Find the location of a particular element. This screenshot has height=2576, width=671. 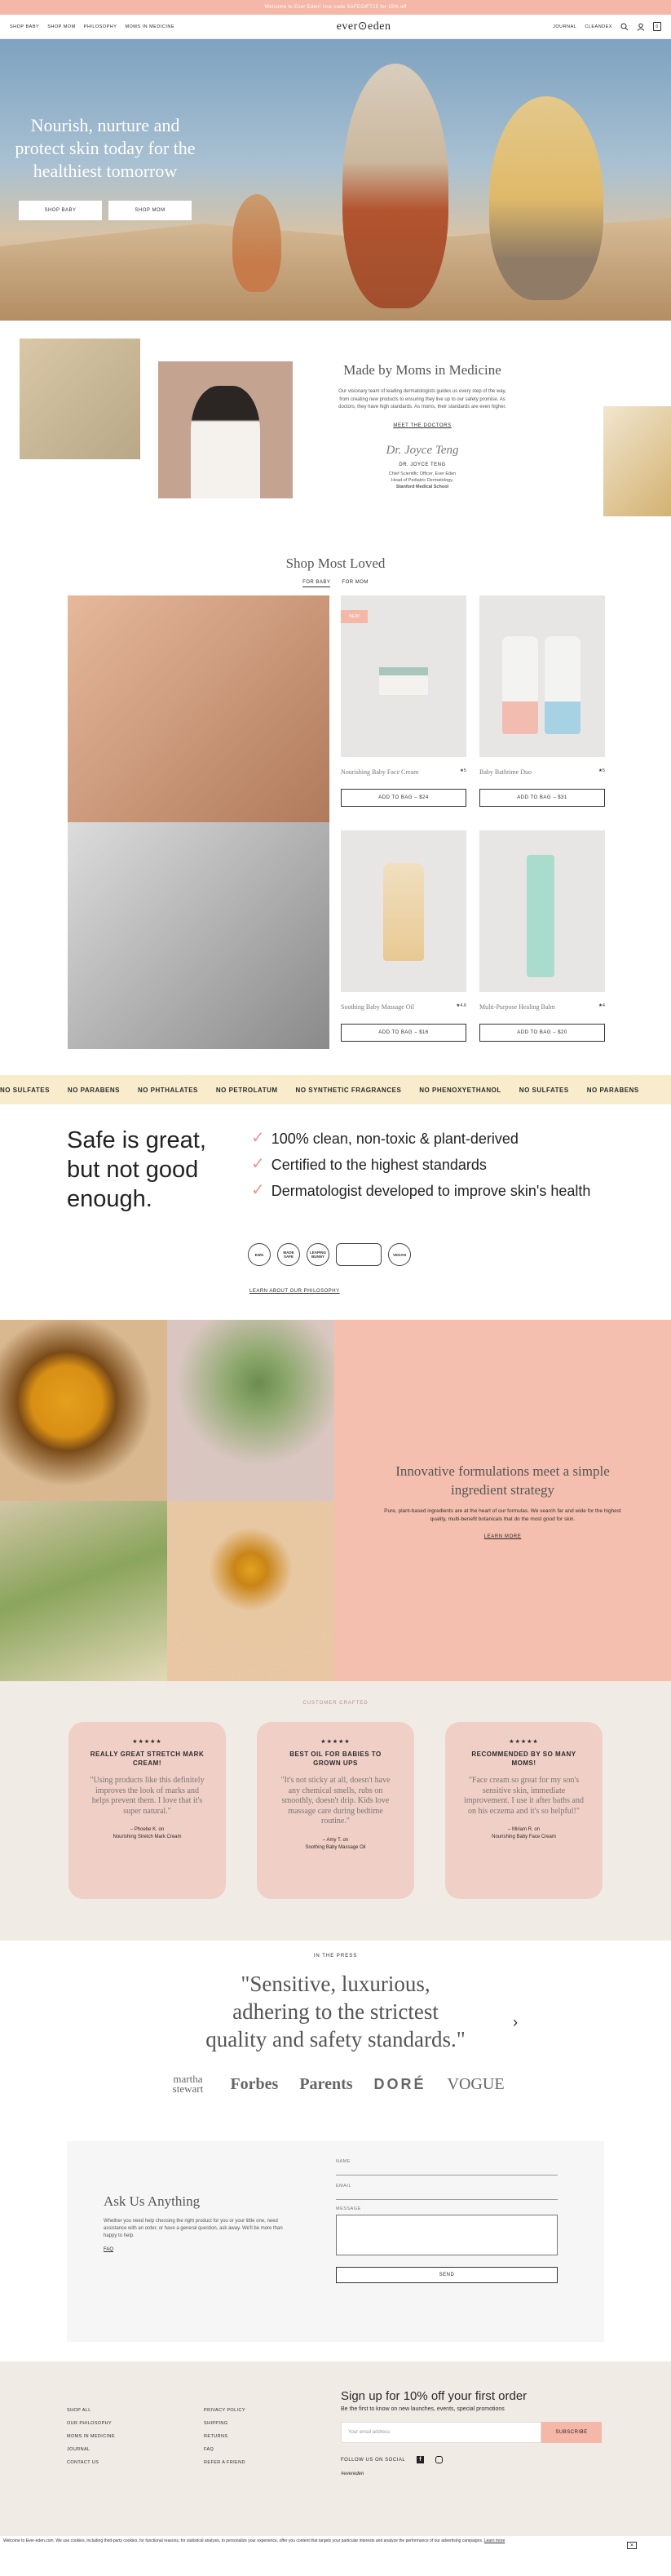

meet-doctors-link: MEET THE DOCTORS is located at coordinates (422, 425).